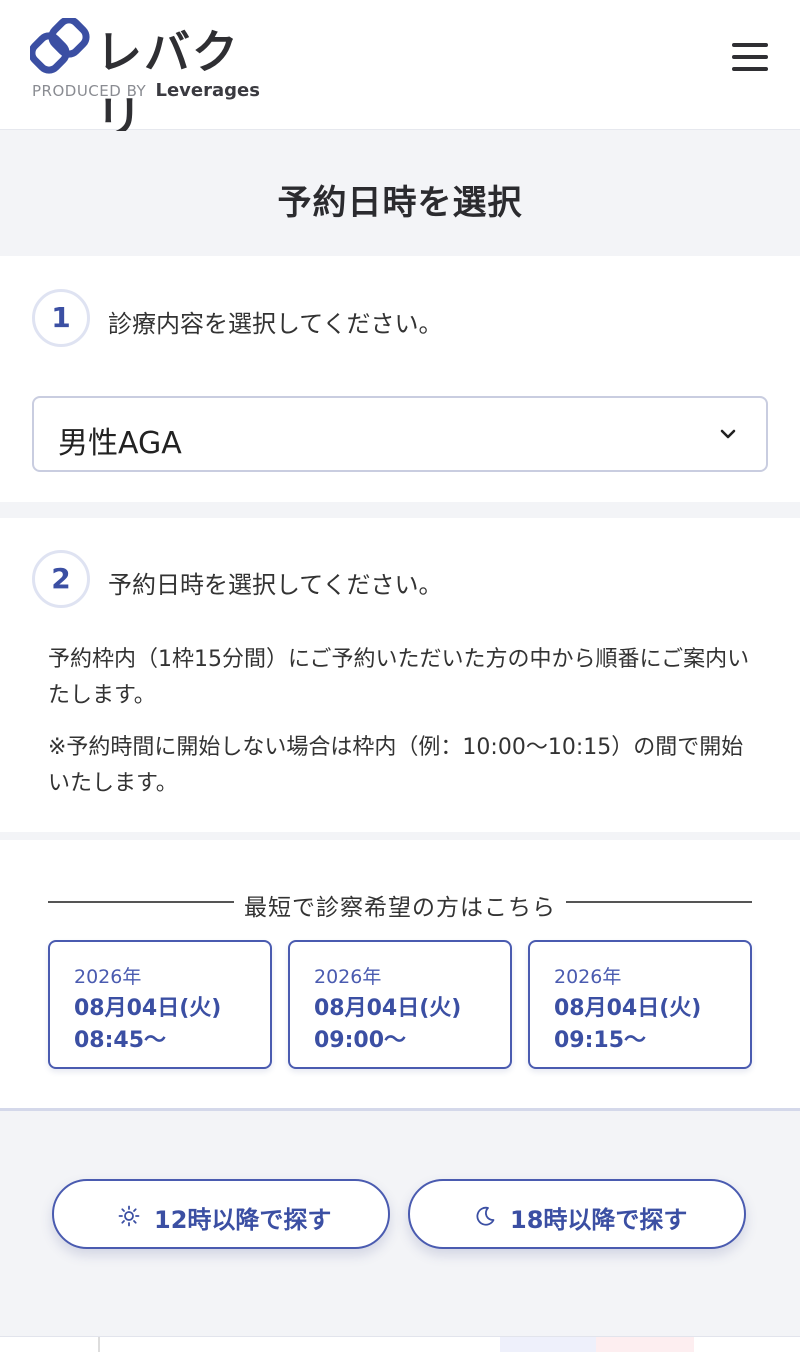  Describe the element at coordinates (120, 1040) in the screenshot. I see `slot-time: 08:45〜` at that location.